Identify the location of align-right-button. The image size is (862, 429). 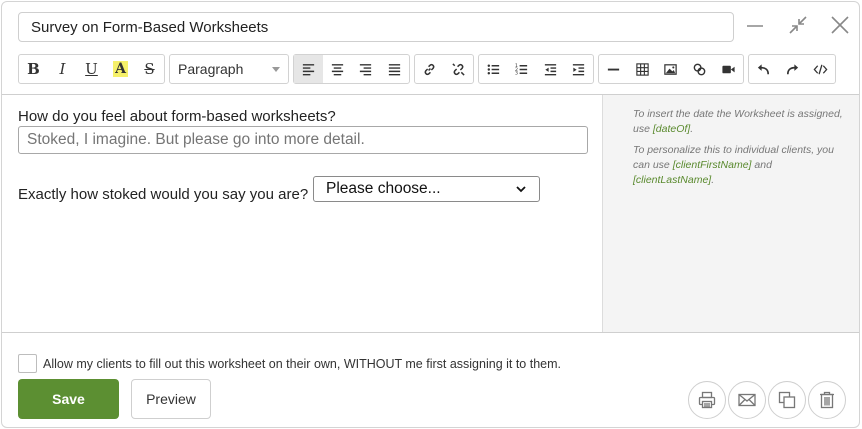
(366, 69).